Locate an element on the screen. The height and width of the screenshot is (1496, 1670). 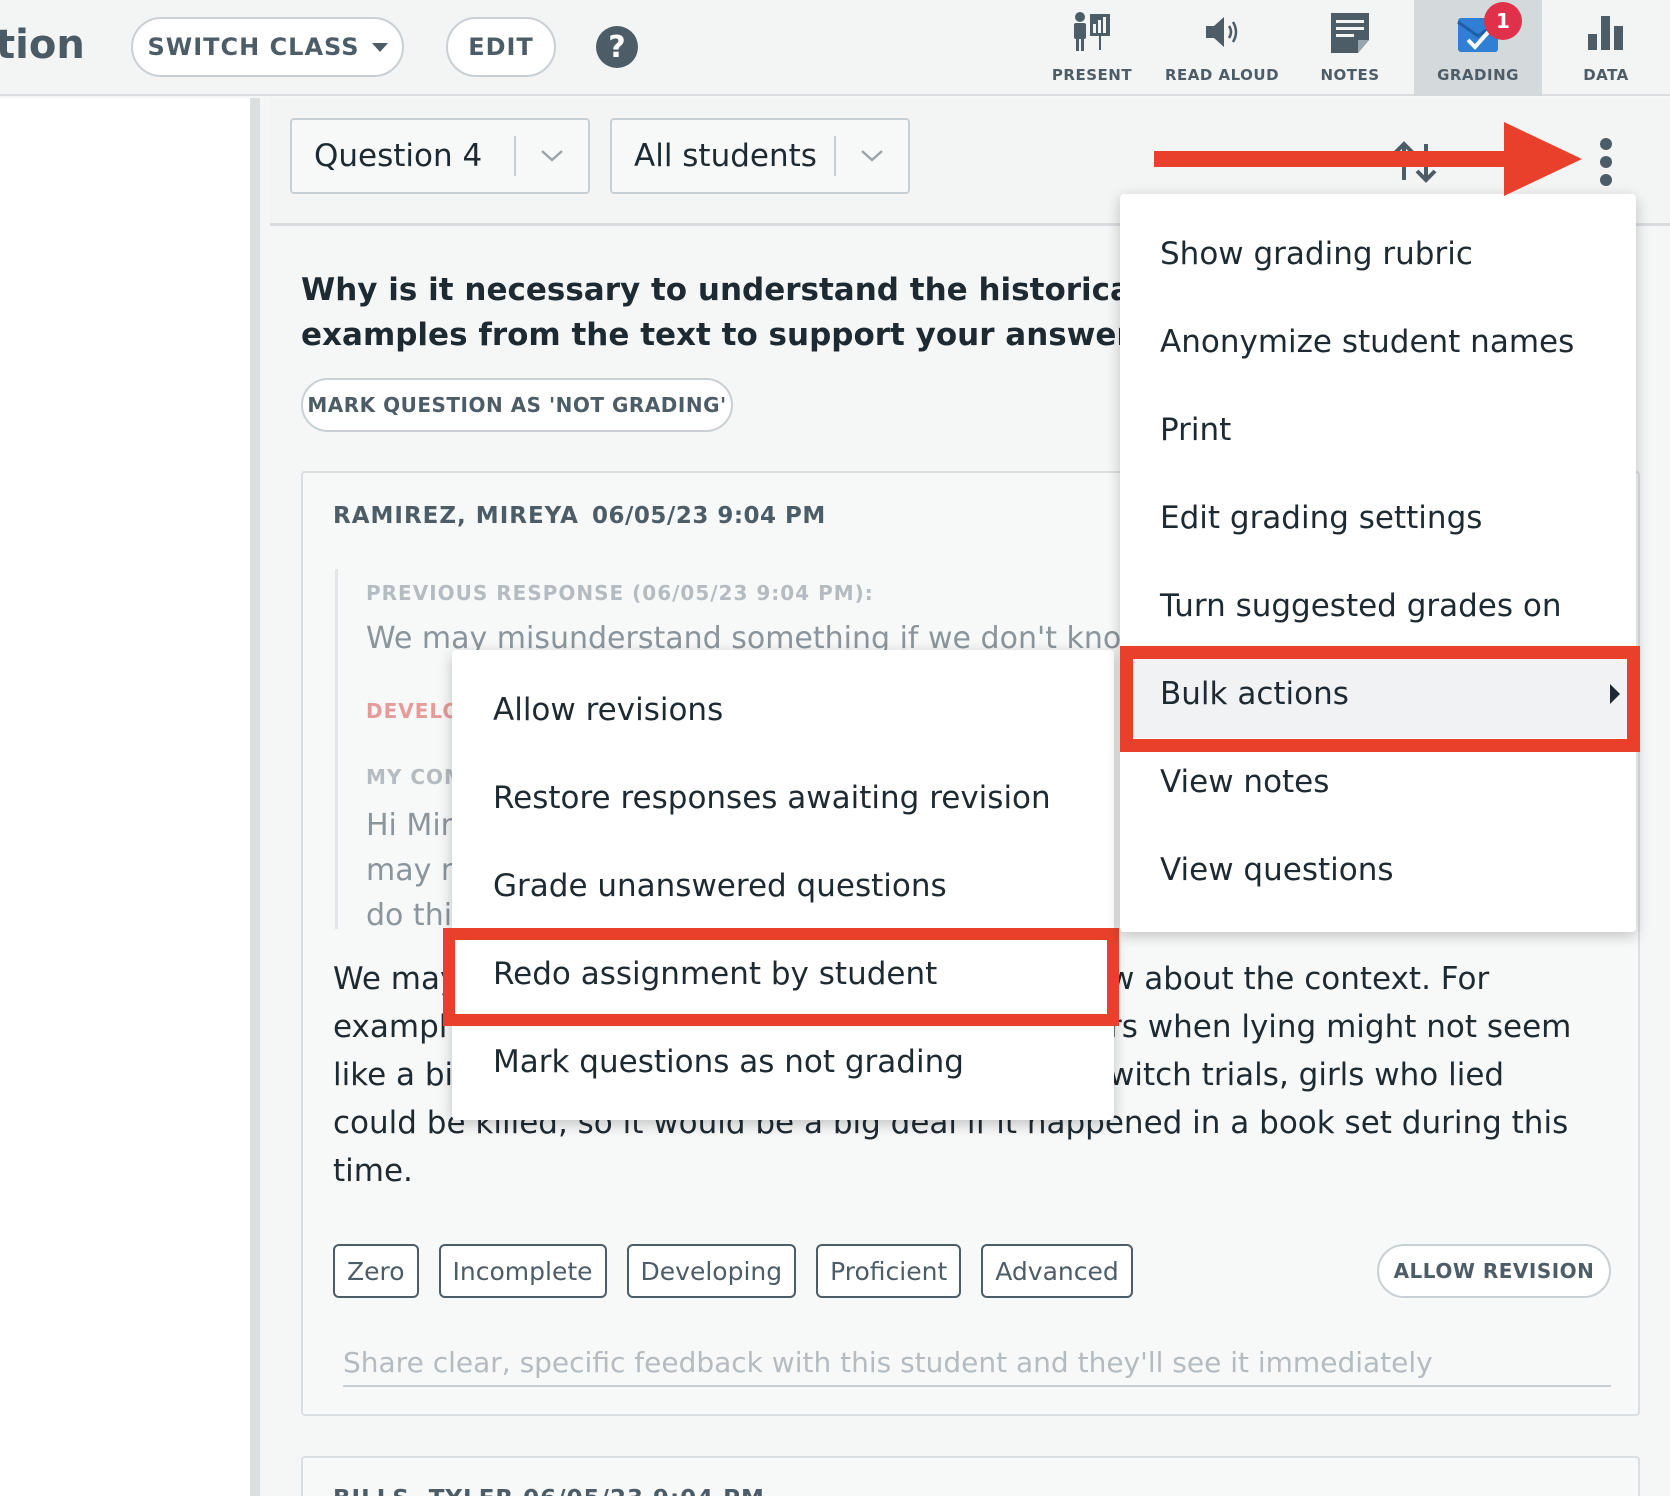
tool-grading: 1 GRADING is located at coordinates (1478, 48).